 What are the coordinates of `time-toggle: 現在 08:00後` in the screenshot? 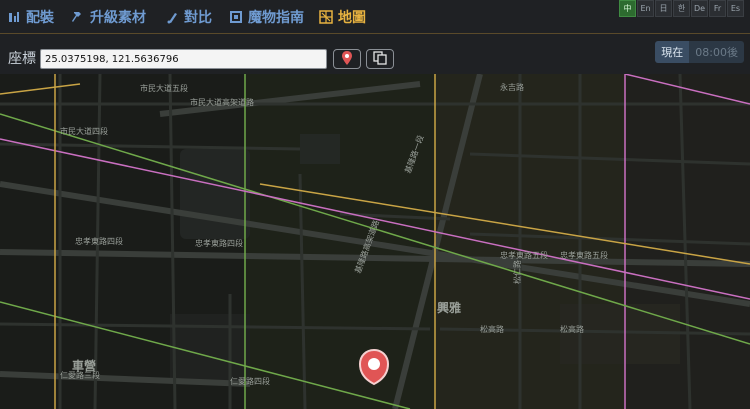 It's located at (699, 52).